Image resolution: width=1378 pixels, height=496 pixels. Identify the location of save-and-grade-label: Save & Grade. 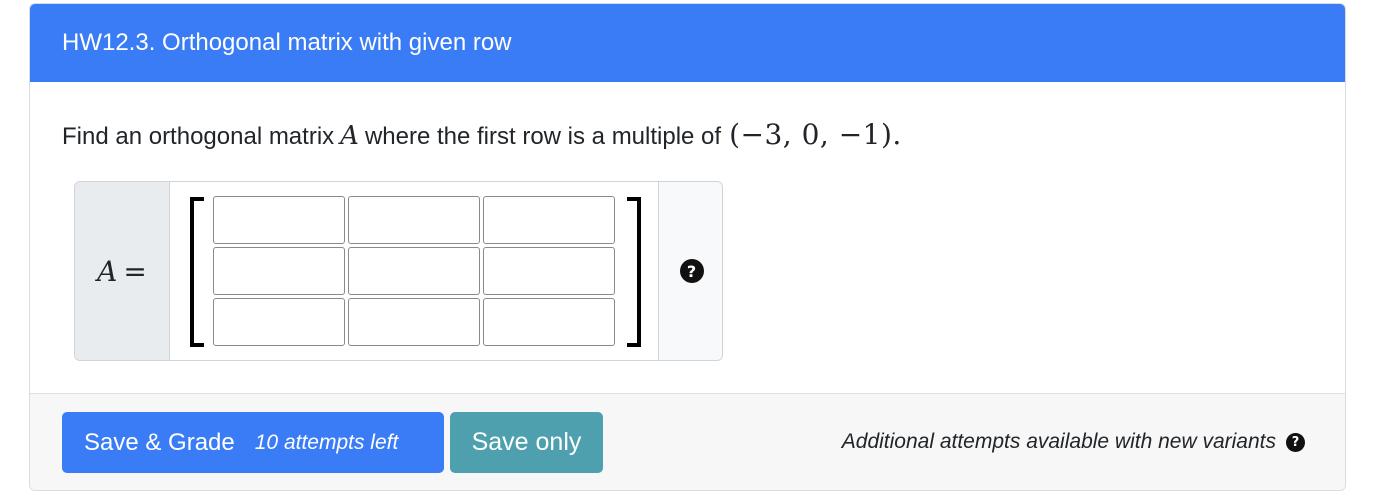
(159, 442).